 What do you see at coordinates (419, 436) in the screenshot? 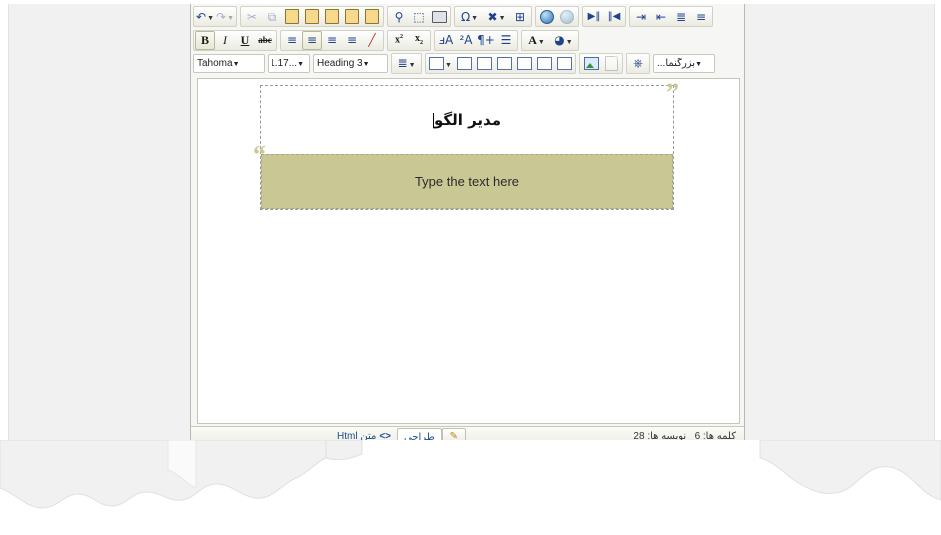
I see `tab-design: طراحی` at bounding box center [419, 436].